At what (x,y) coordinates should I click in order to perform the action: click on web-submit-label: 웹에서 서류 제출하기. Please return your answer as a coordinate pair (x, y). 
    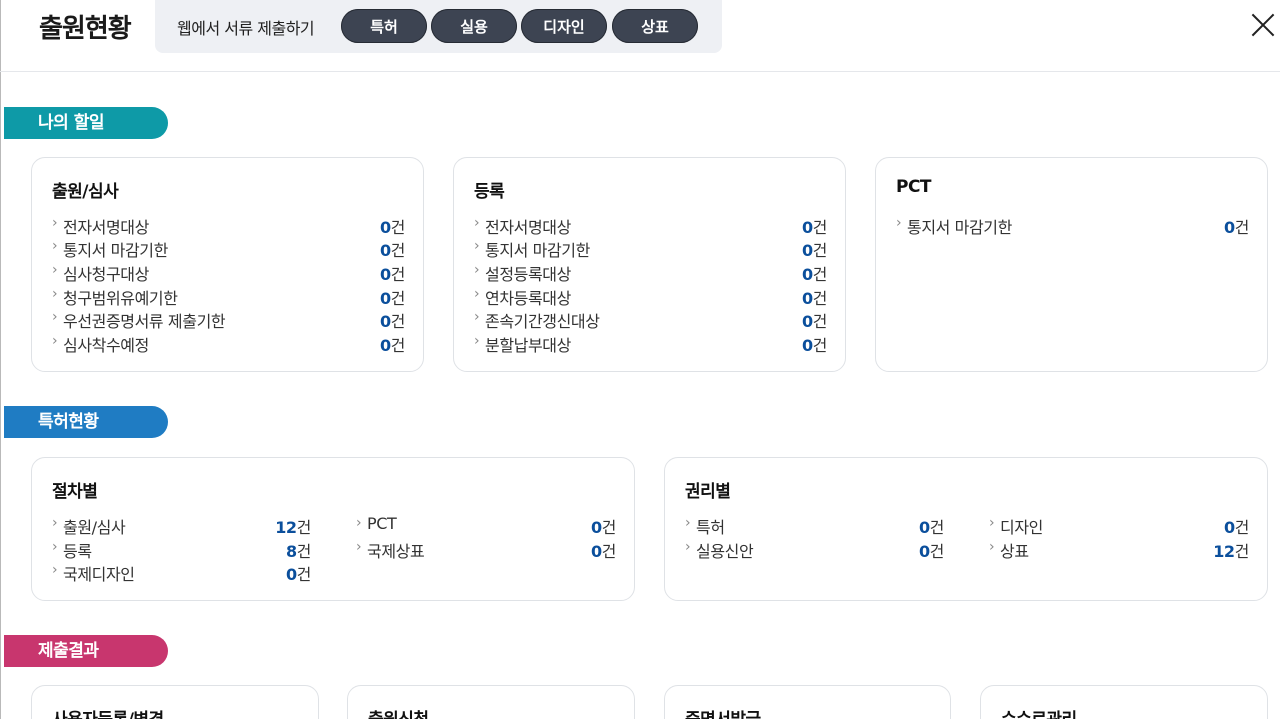
    Looking at the image, I should click on (246, 28).